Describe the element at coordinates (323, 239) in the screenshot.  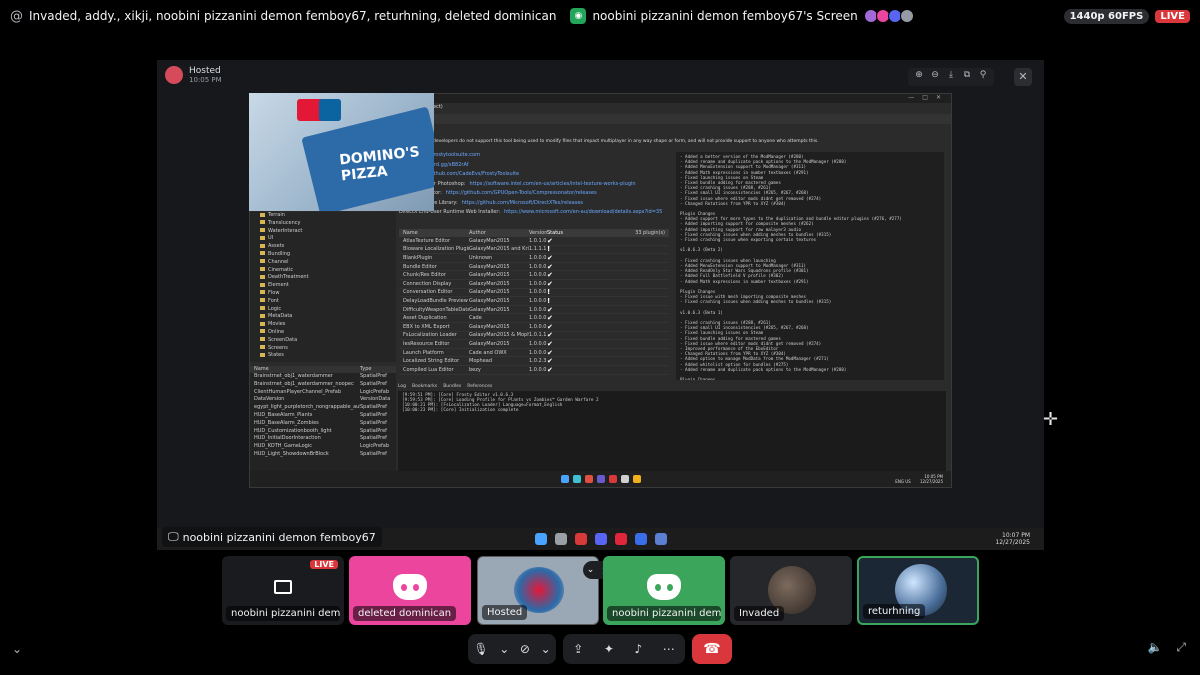
I see `tree-item: UI` at that location.